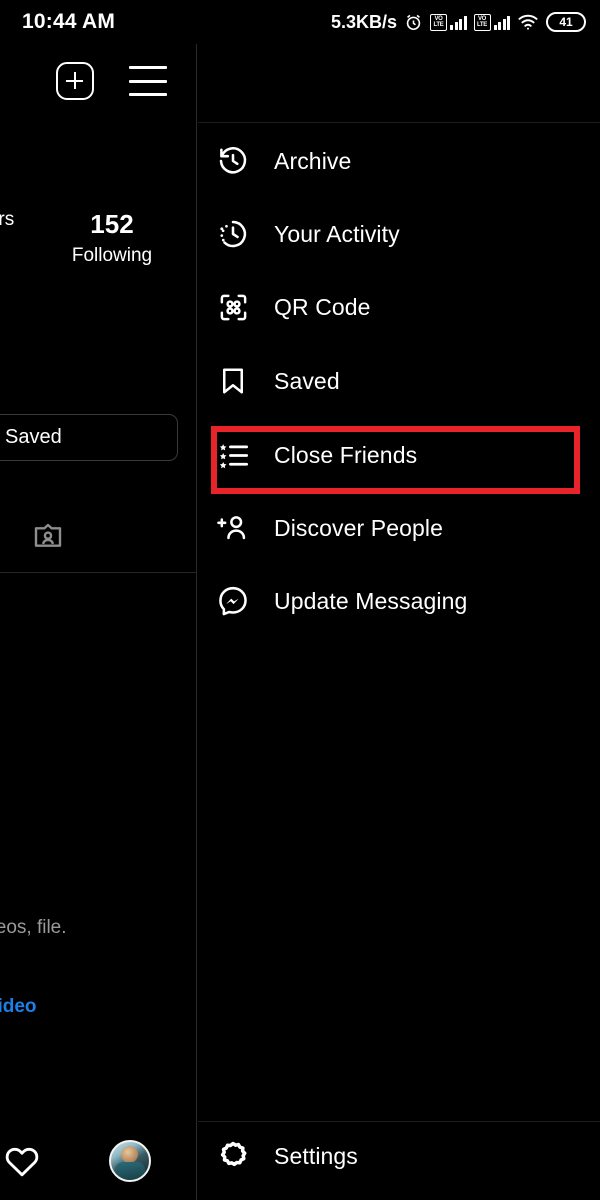  What do you see at coordinates (413, 22) in the screenshot?
I see `alarm-clock-icon` at bounding box center [413, 22].